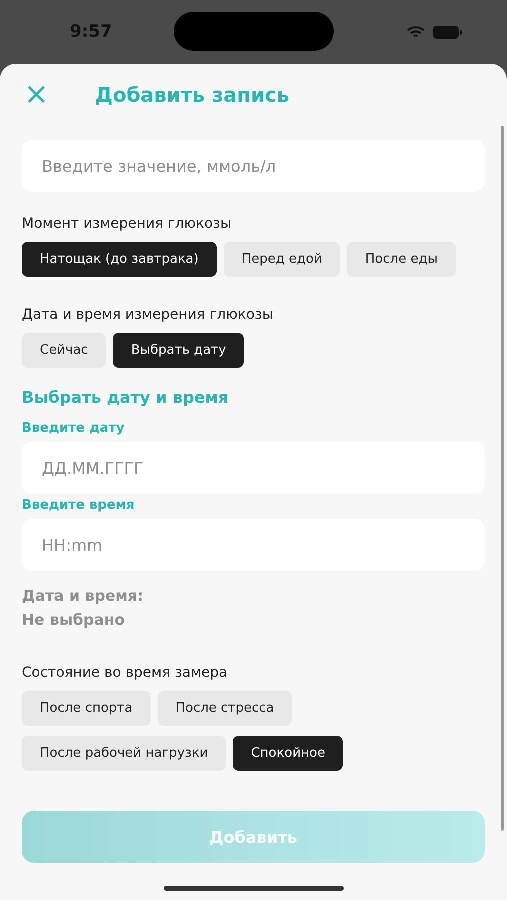 This screenshot has height=900, width=507. What do you see at coordinates (79, 505) in the screenshot?
I see `field-label: Введите время` at bounding box center [79, 505].